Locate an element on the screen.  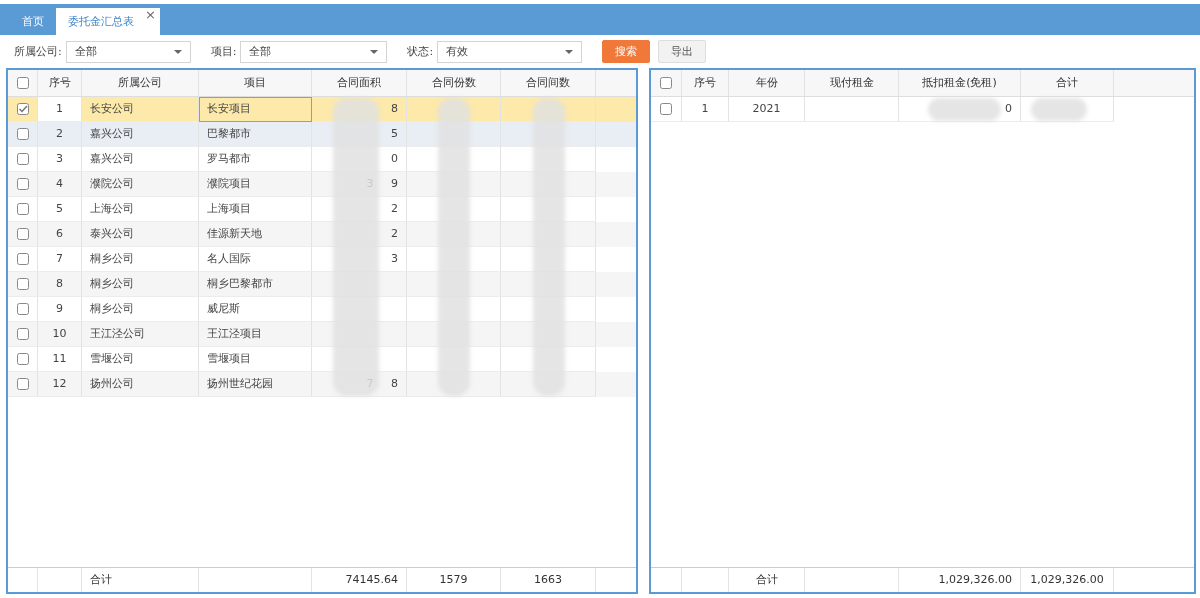
table-cell: 2021 is located at coordinates (767, 109).